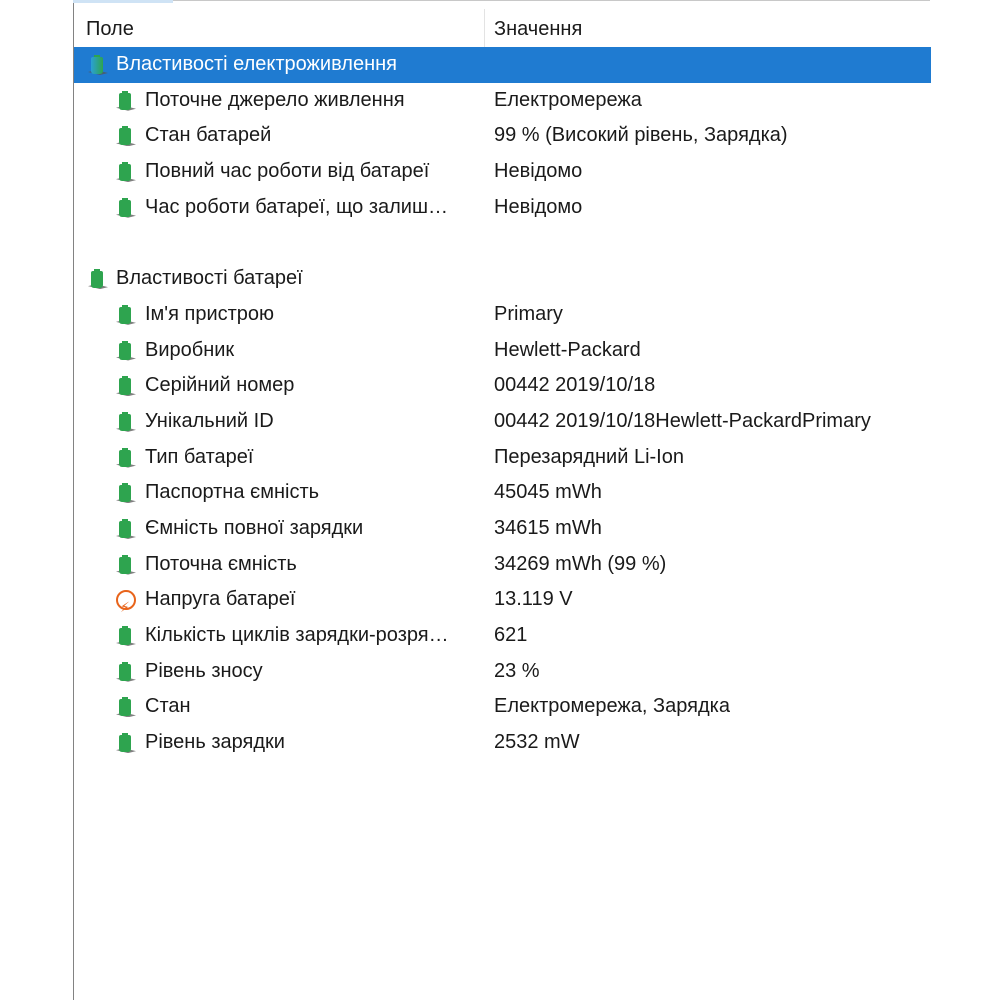 The width and height of the screenshot is (1000, 1000). I want to click on column-header-value: Значення, so click(709, 29).